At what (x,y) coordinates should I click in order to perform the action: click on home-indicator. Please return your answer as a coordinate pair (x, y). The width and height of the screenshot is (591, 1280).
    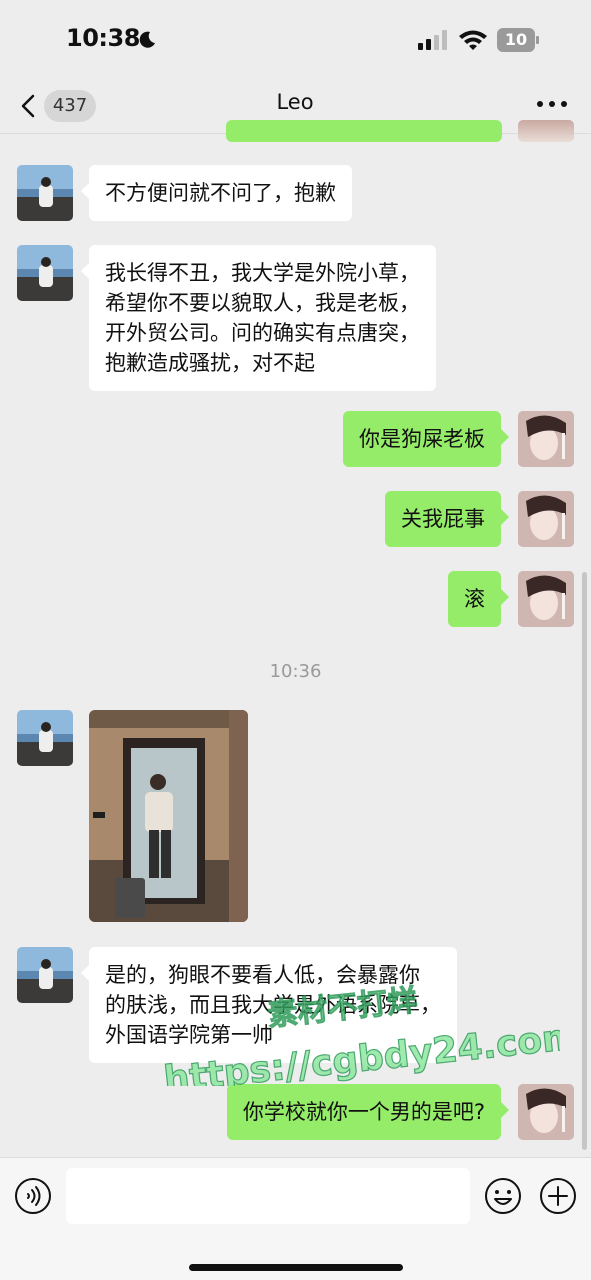
    Looking at the image, I should click on (296, 1267).